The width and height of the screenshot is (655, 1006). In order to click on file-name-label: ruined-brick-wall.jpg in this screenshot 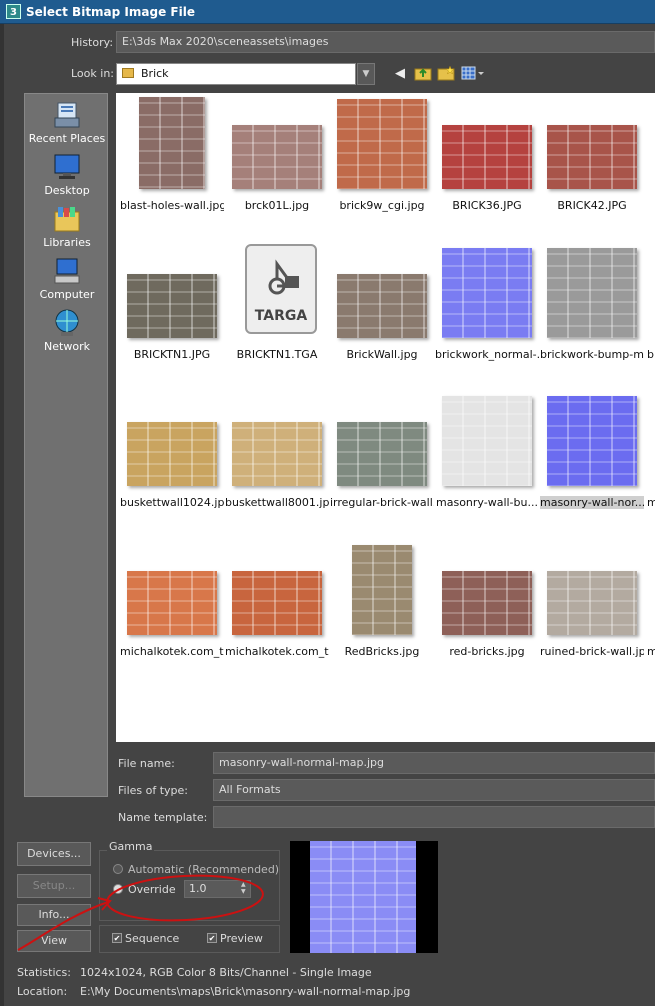, I will do `click(592, 651)`.